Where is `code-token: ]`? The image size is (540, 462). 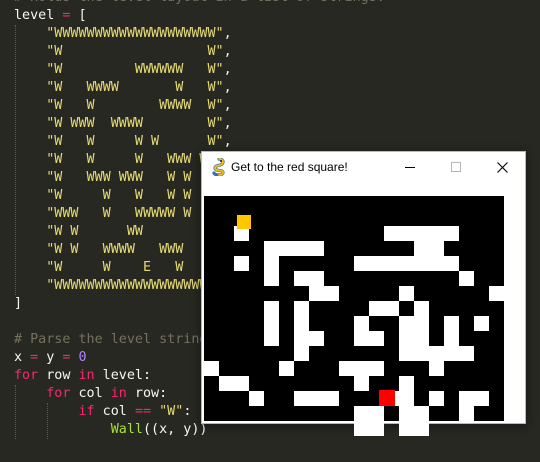 code-token: ] is located at coordinates (18, 303).